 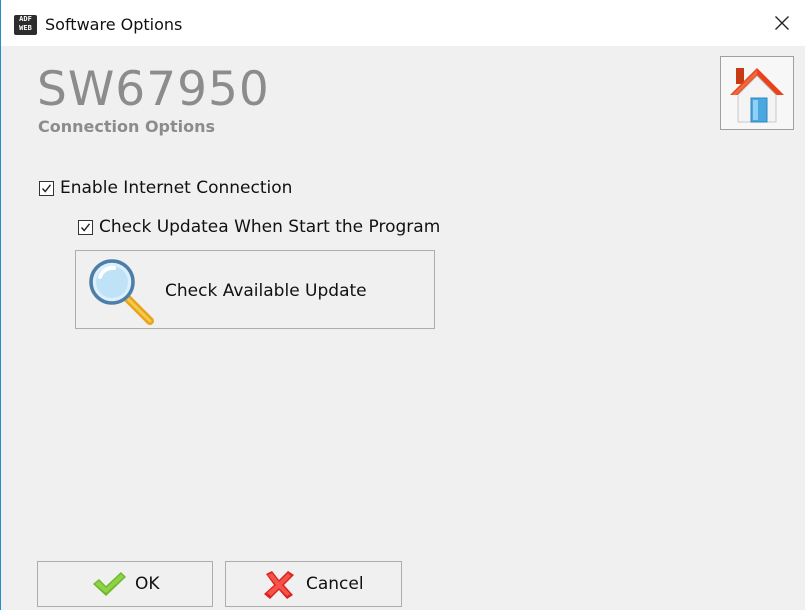 I want to click on cancel-x-icon, so click(x=279, y=585).